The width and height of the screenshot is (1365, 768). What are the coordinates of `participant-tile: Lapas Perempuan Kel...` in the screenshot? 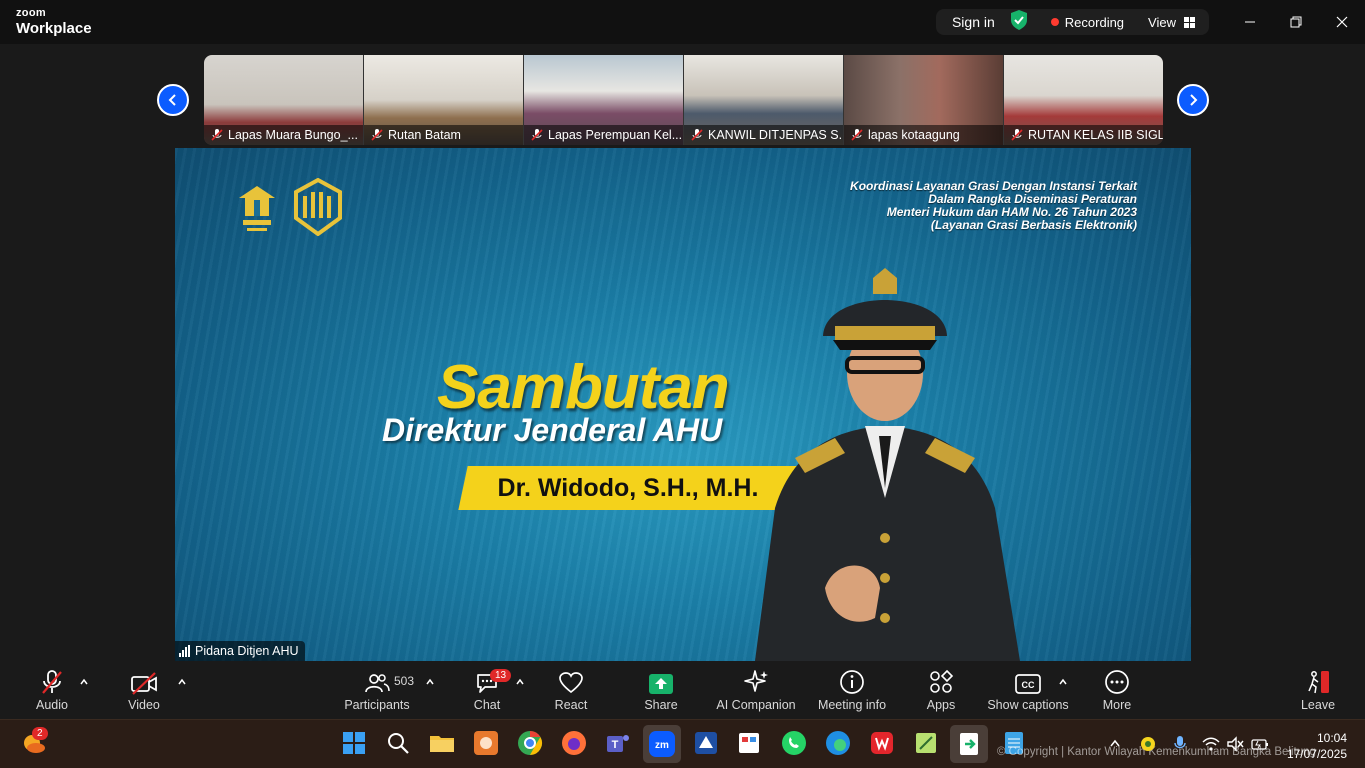 It's located at (604, 100).